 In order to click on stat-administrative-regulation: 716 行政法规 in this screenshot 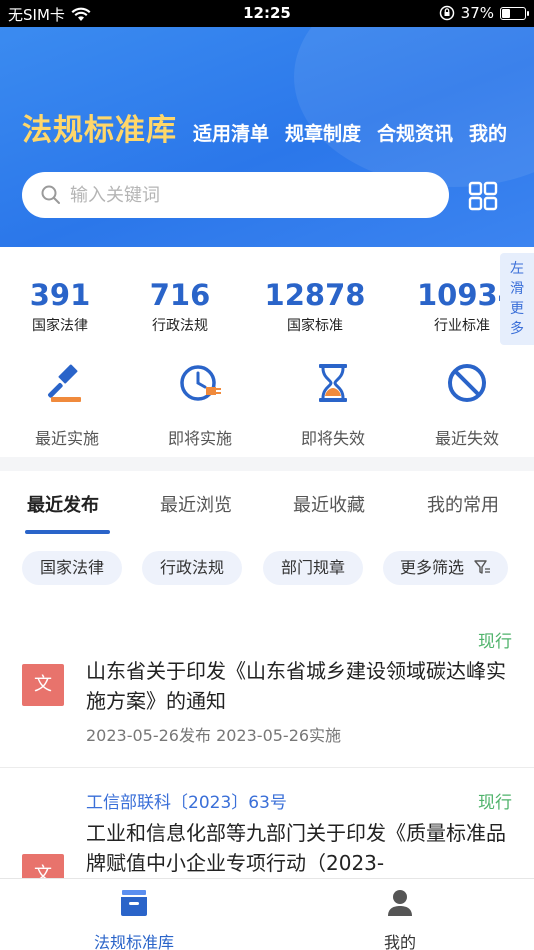, I will do `click(180, 306)`.